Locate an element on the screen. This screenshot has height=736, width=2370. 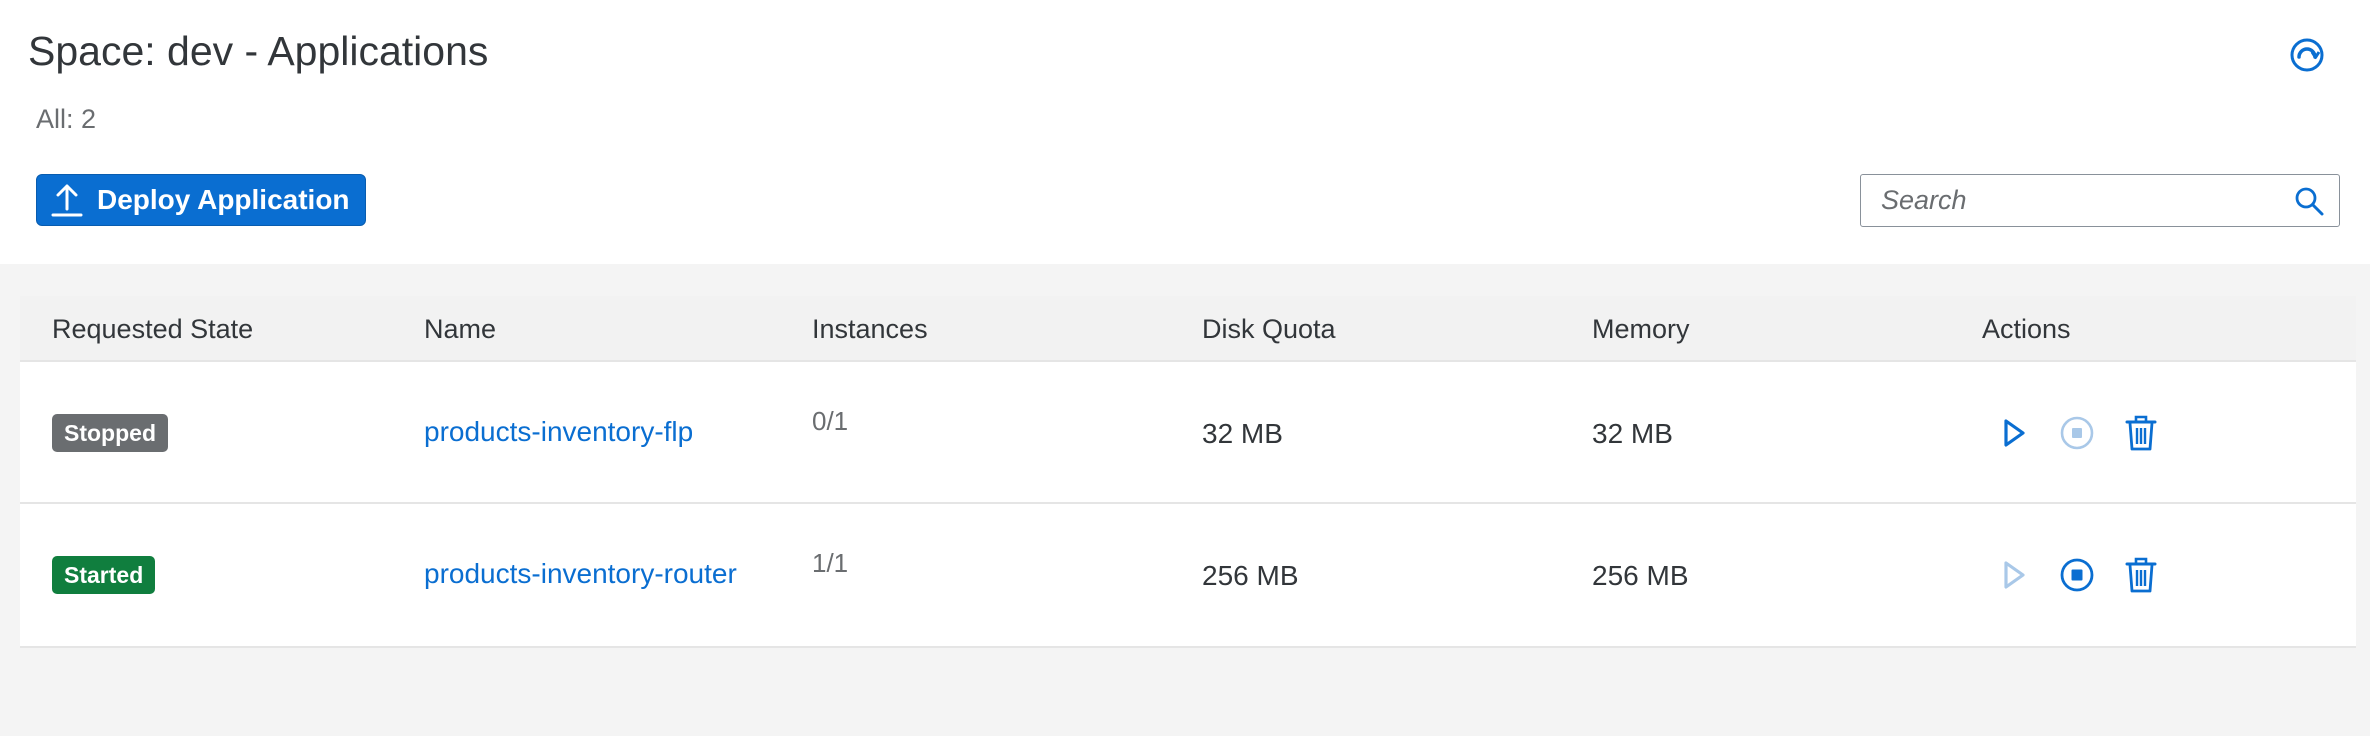
refresh-button is located at coordinates (2307, 55).